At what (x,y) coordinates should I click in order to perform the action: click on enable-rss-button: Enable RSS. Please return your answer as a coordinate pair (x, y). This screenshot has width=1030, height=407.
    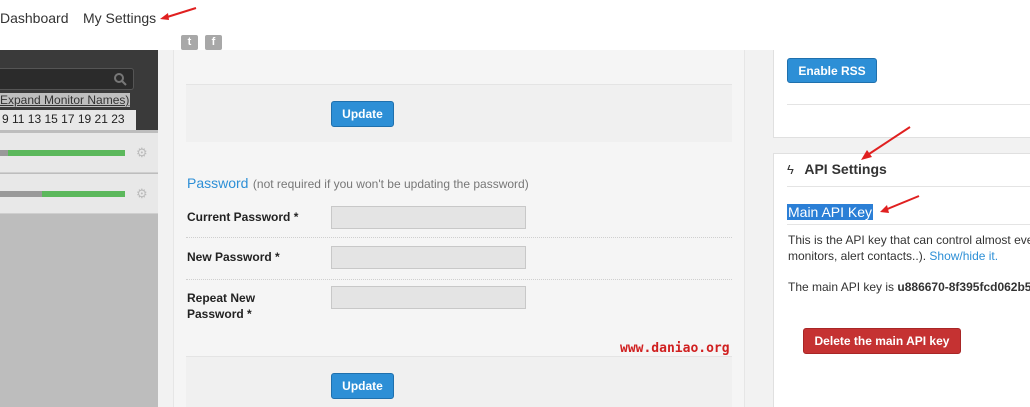
    Looking at the image, I should click on (832, 70).